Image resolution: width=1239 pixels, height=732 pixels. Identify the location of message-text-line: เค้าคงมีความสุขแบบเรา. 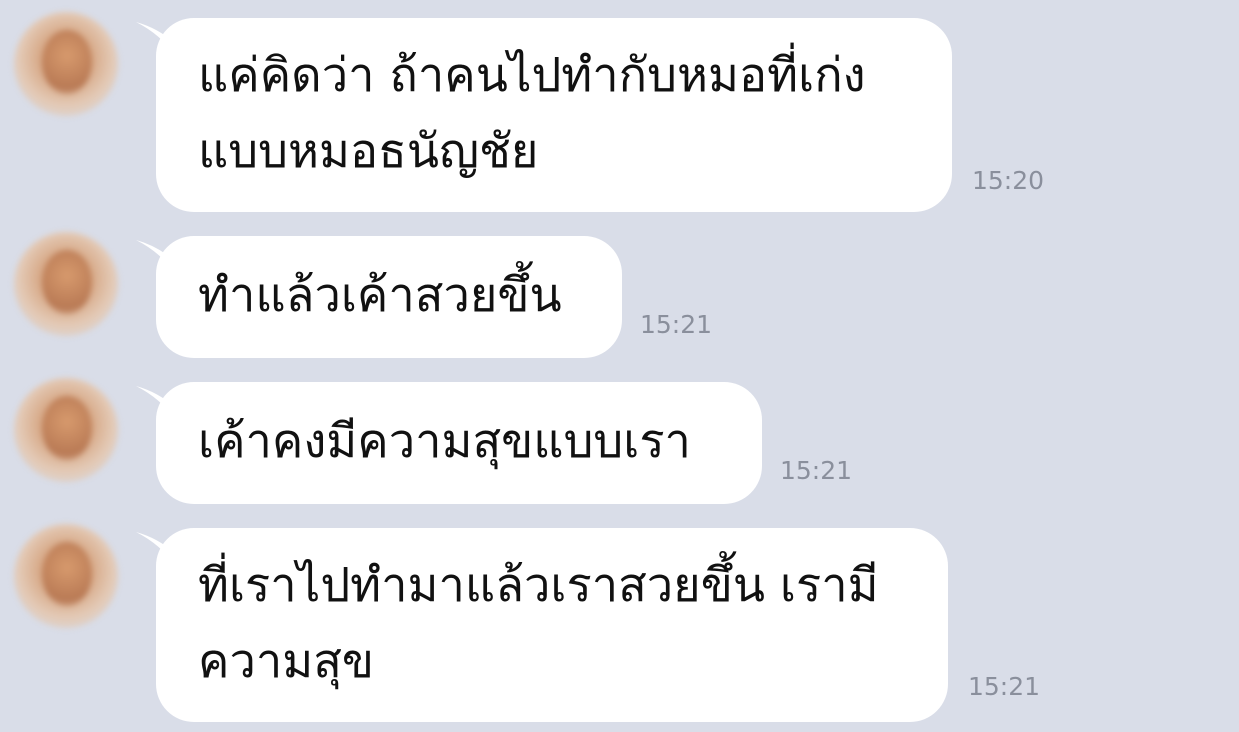
(444, 441).